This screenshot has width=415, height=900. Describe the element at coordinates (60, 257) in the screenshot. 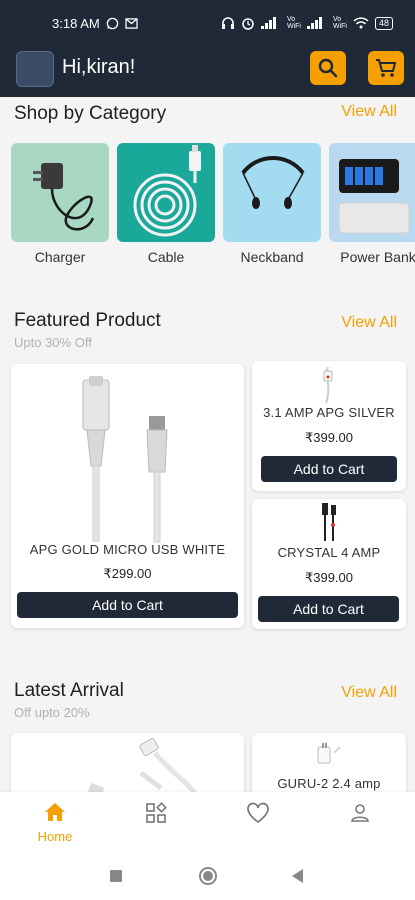

I see `category-label: Charger` at that location.